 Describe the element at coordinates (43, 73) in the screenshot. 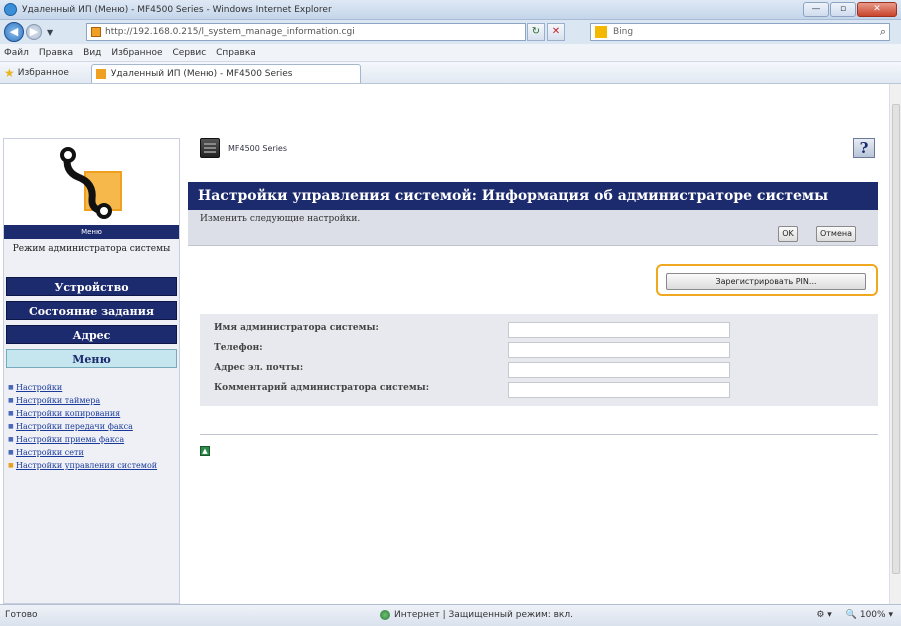

I see `favorites-button: Избранное` at that location.